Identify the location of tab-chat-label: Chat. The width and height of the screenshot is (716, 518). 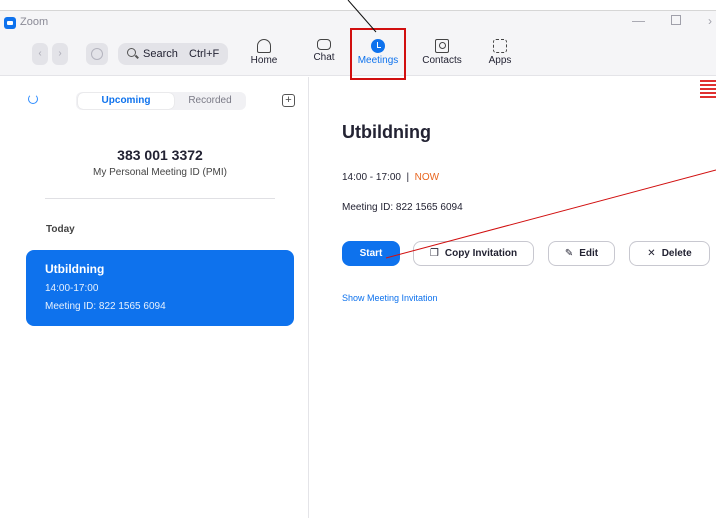
(324, 57).